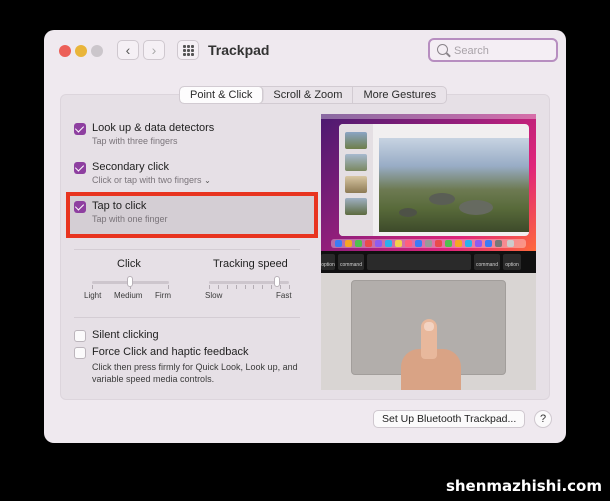 The height and width of the screenshot is (501, 610). What do you see at coordinates (328, 262) in the screenshot?
I see `key-option-left: option` at bounding box center [328, 262].